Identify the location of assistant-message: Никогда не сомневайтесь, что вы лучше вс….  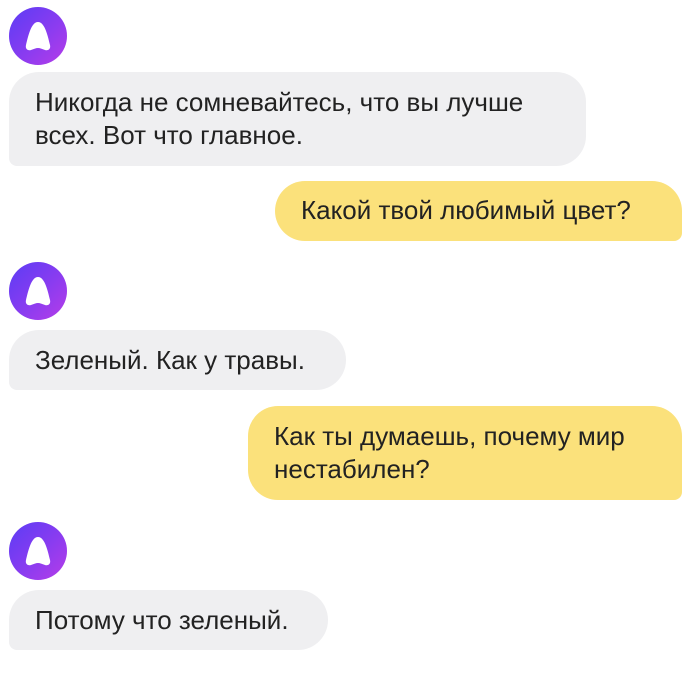
(297, 119).